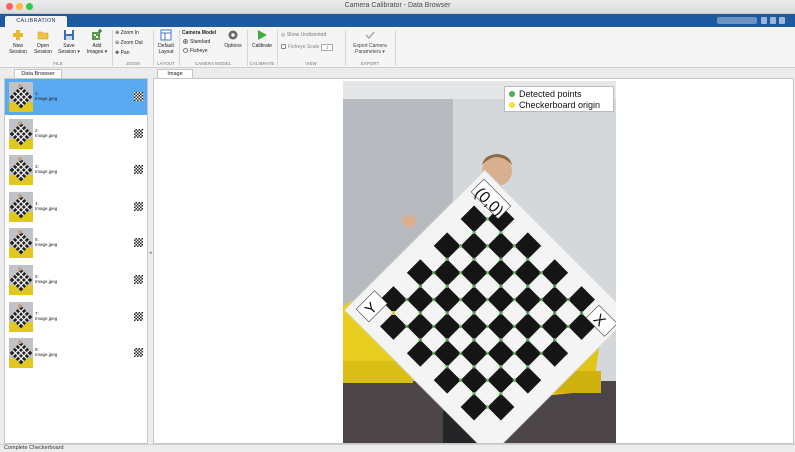 The height and width of the screenshot is (452, 795). Describe the element at coordinates (76, 317) in the screenshot. I see `image-list-item: 7: Image.jpeg` at that location.